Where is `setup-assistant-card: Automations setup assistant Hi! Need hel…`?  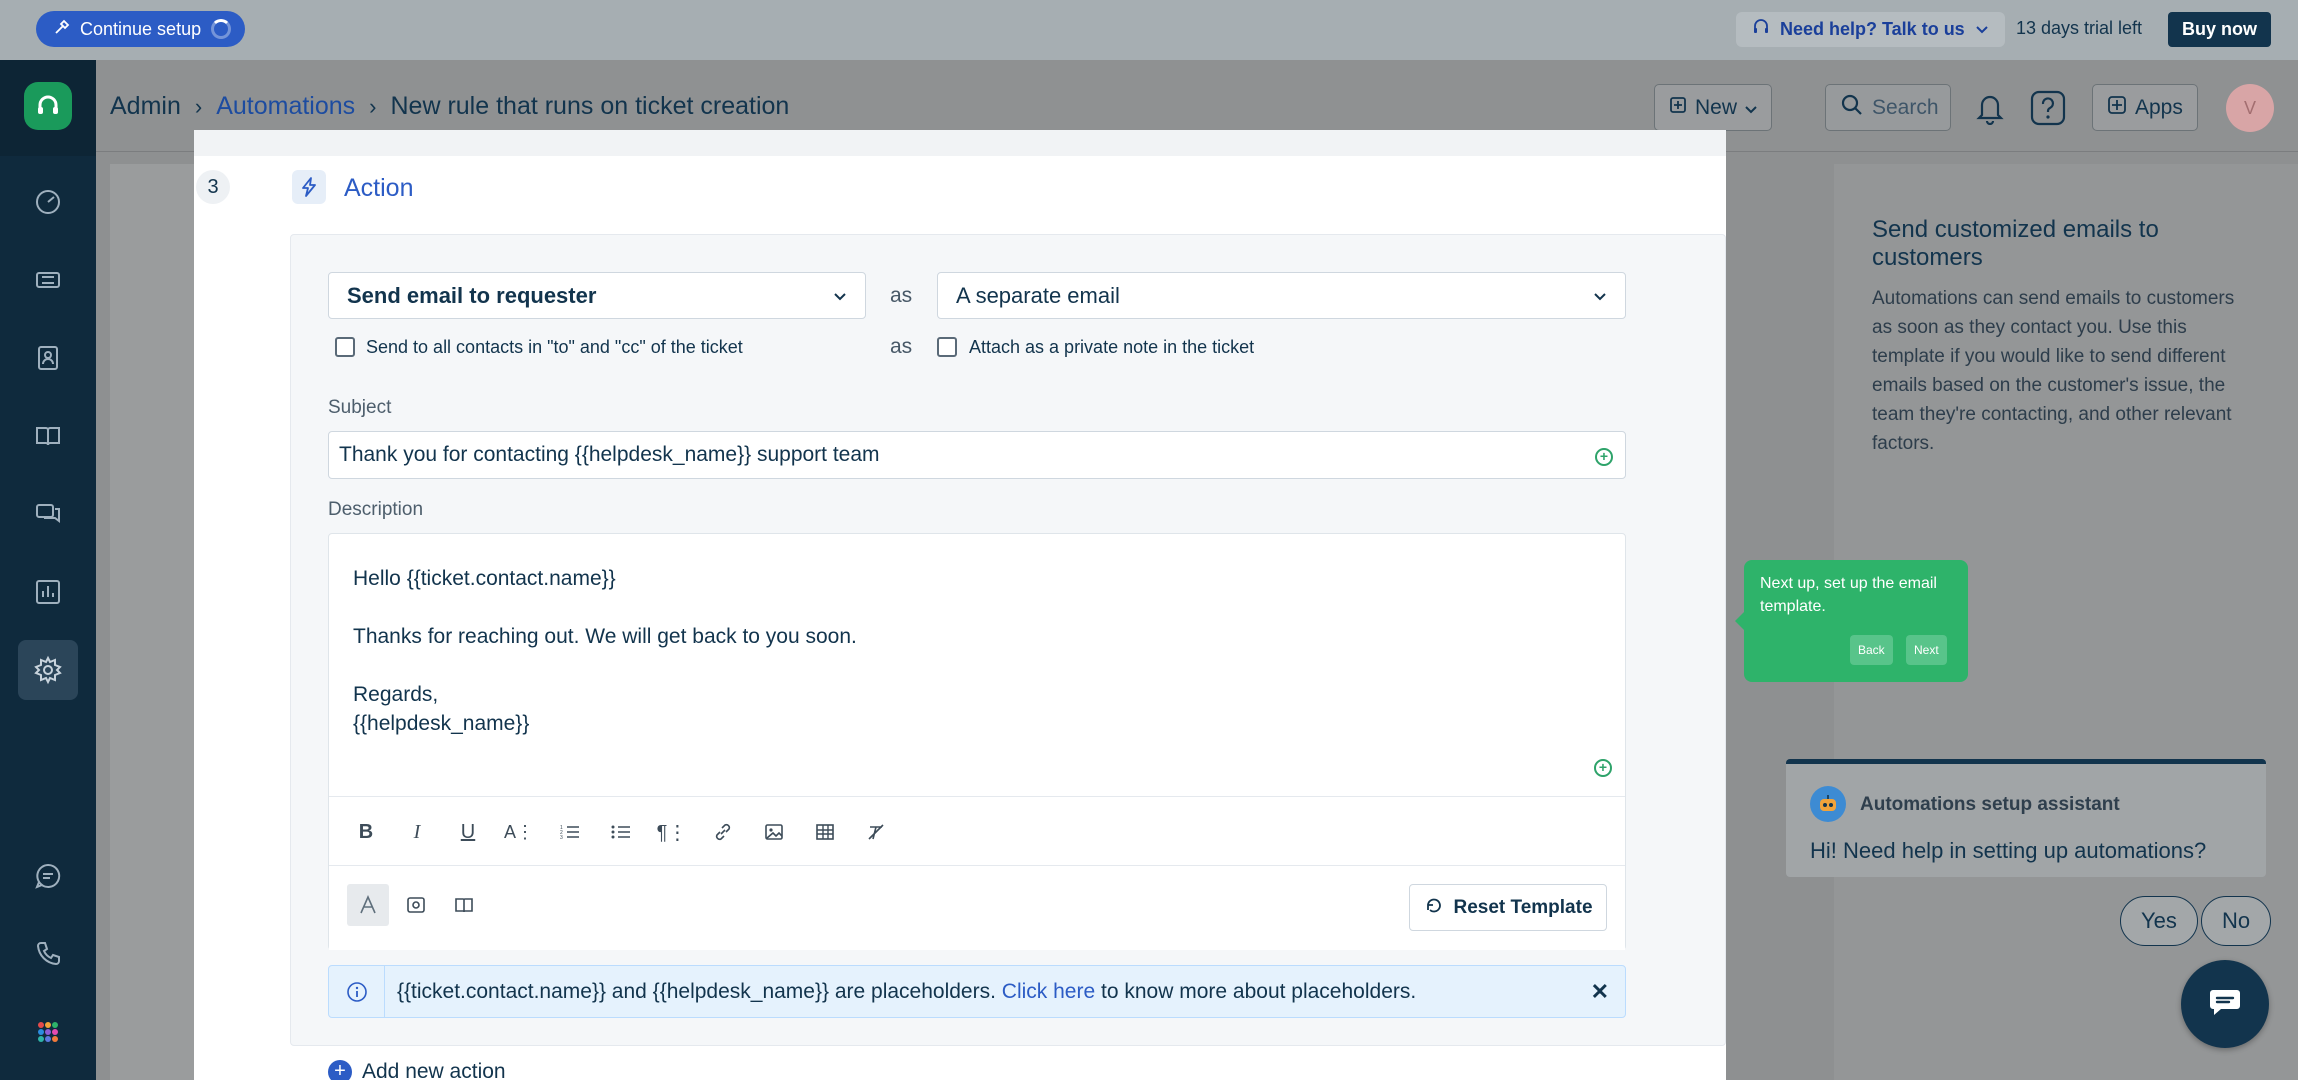 setup-assistant-card: Automations setup assistant Hi! Need hel… is located at coordinates (2026, 818).